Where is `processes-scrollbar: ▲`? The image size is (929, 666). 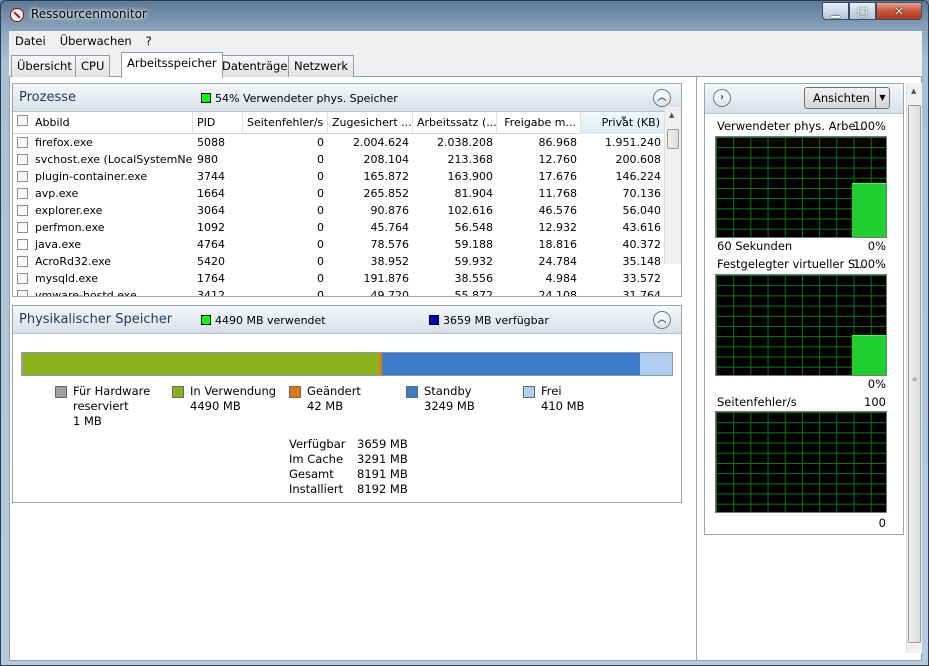 processes-scrollbar: ▲ is located at coordinates (672, 185).